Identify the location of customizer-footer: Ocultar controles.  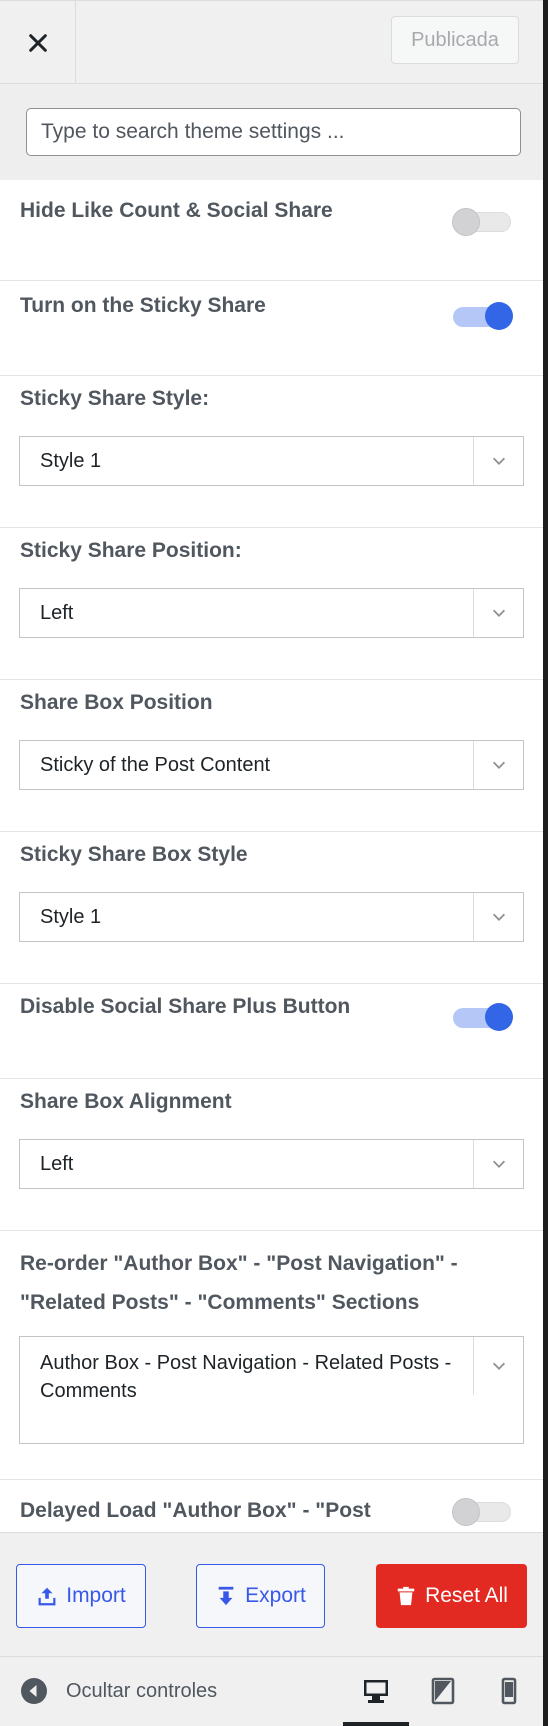
(271, 1691).